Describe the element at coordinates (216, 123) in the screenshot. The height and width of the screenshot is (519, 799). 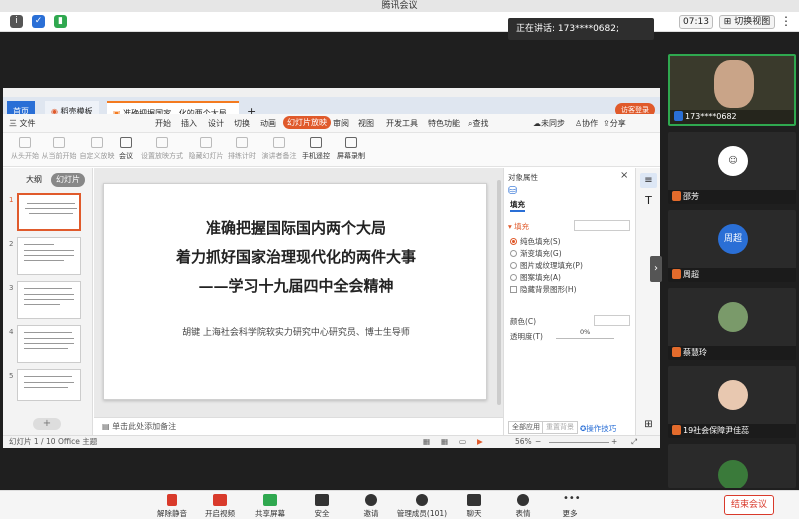
I see `menu-design: 设计` at that location.